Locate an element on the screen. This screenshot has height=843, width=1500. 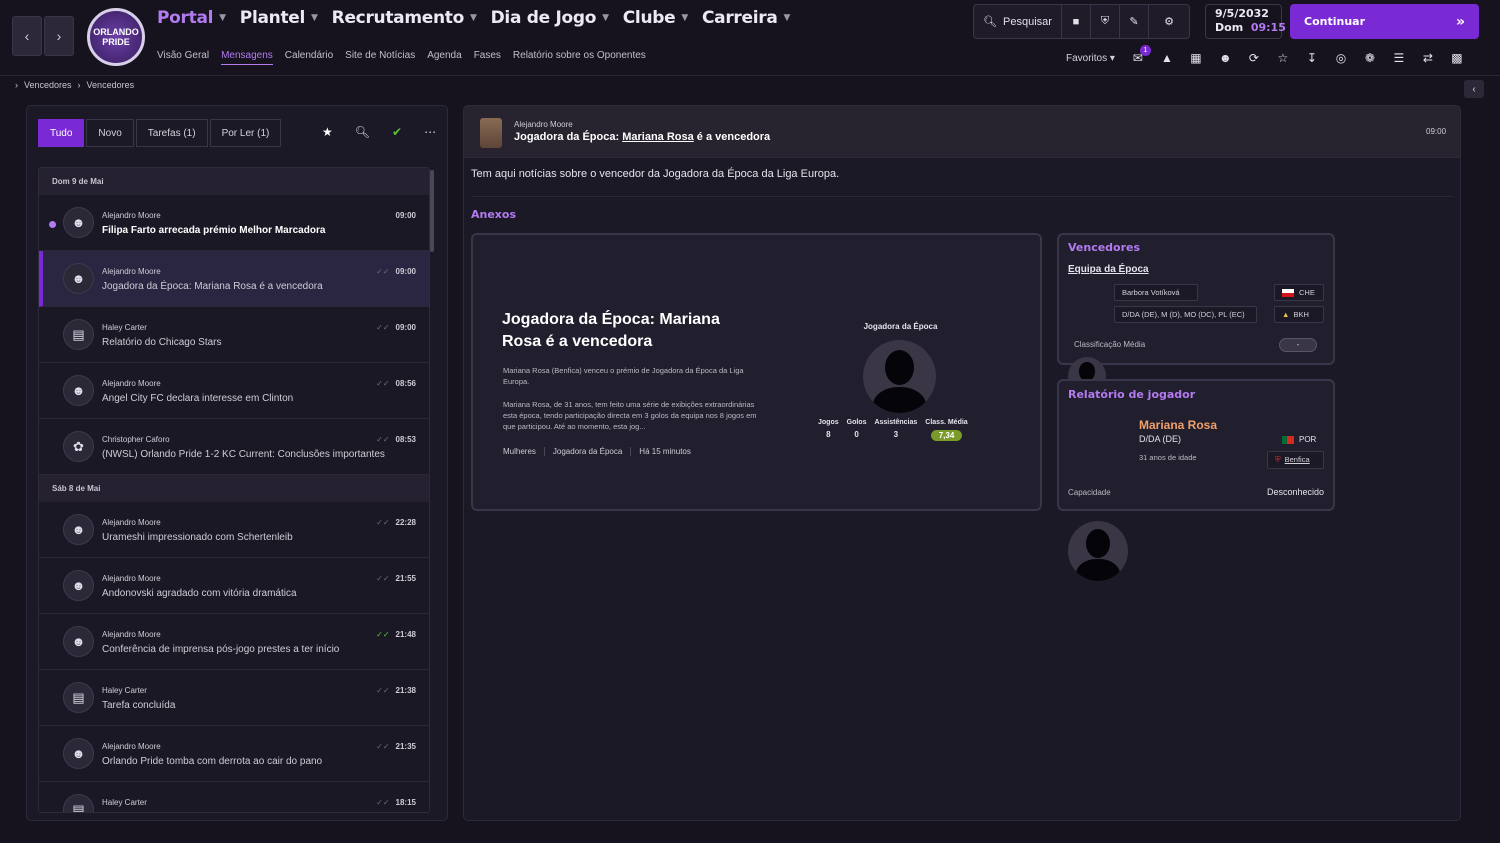
nav-clube: Clube ▼ is located at coordinates (656, 18).